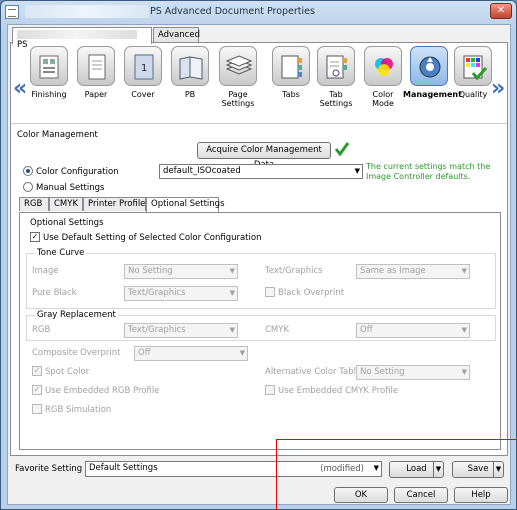 The height and width of the screenshot is (510, 517). Describe the element at coordinates (54, 293) in the screenshot. I see `pure-black-label: Pure Black` at that location.